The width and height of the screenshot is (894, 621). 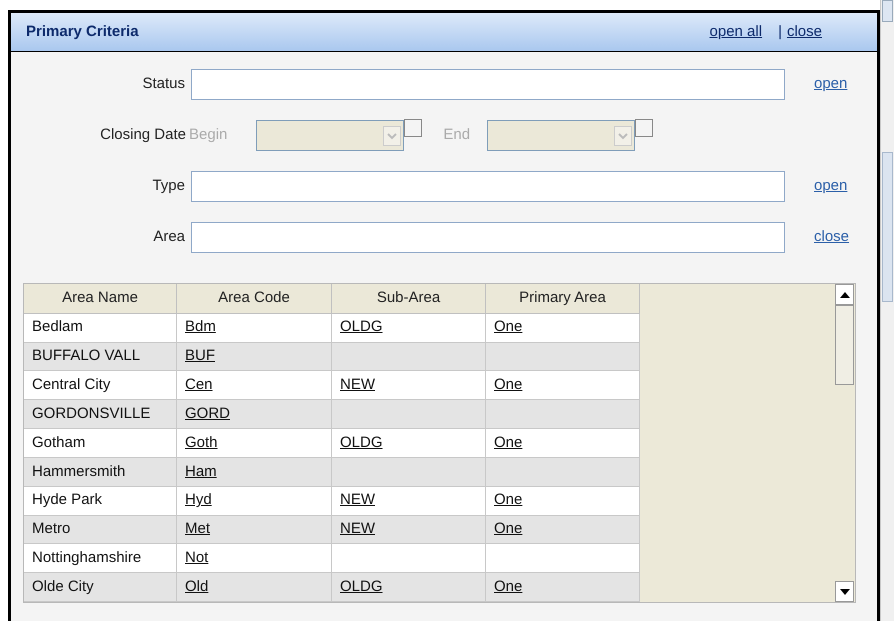 I want to click on scroll-down-button, so click(x=844, y=591).